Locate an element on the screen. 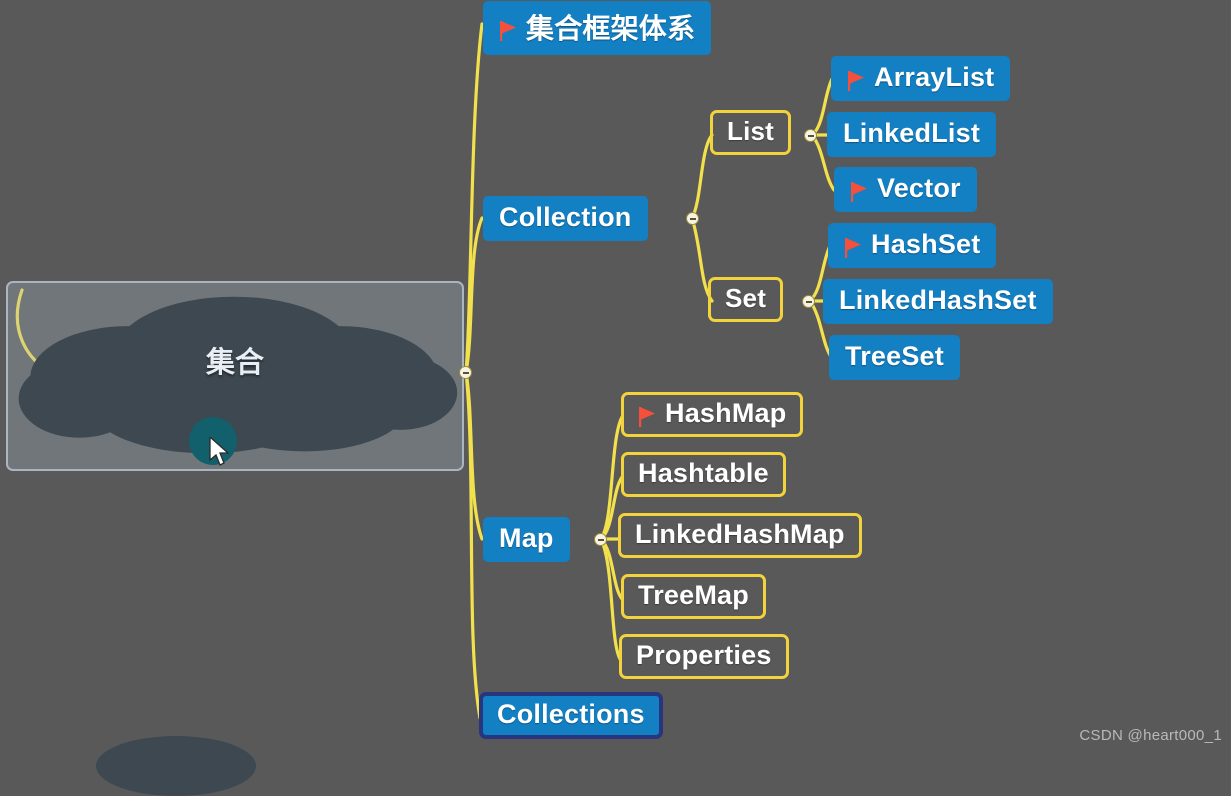 This screenshot has width=1231, height=796. node-properties-label: Properties is located at coordinates (704, 655).